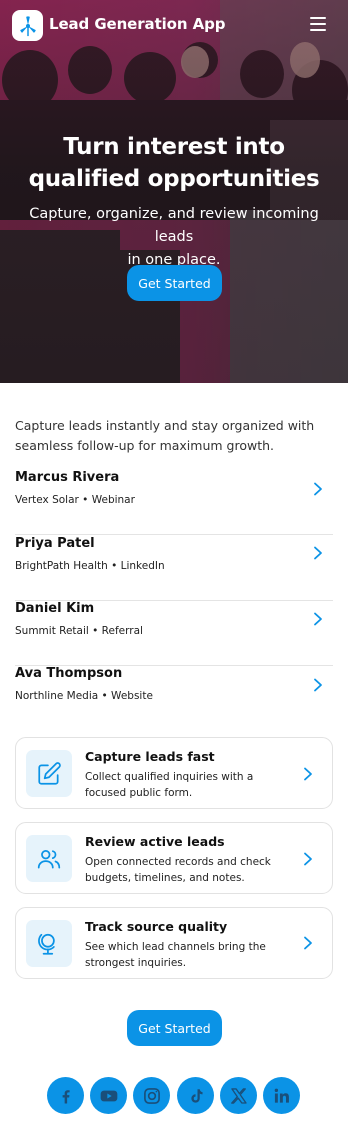  I want to click on hero-title-line-2: qualified opportunities, so click(174, 179).